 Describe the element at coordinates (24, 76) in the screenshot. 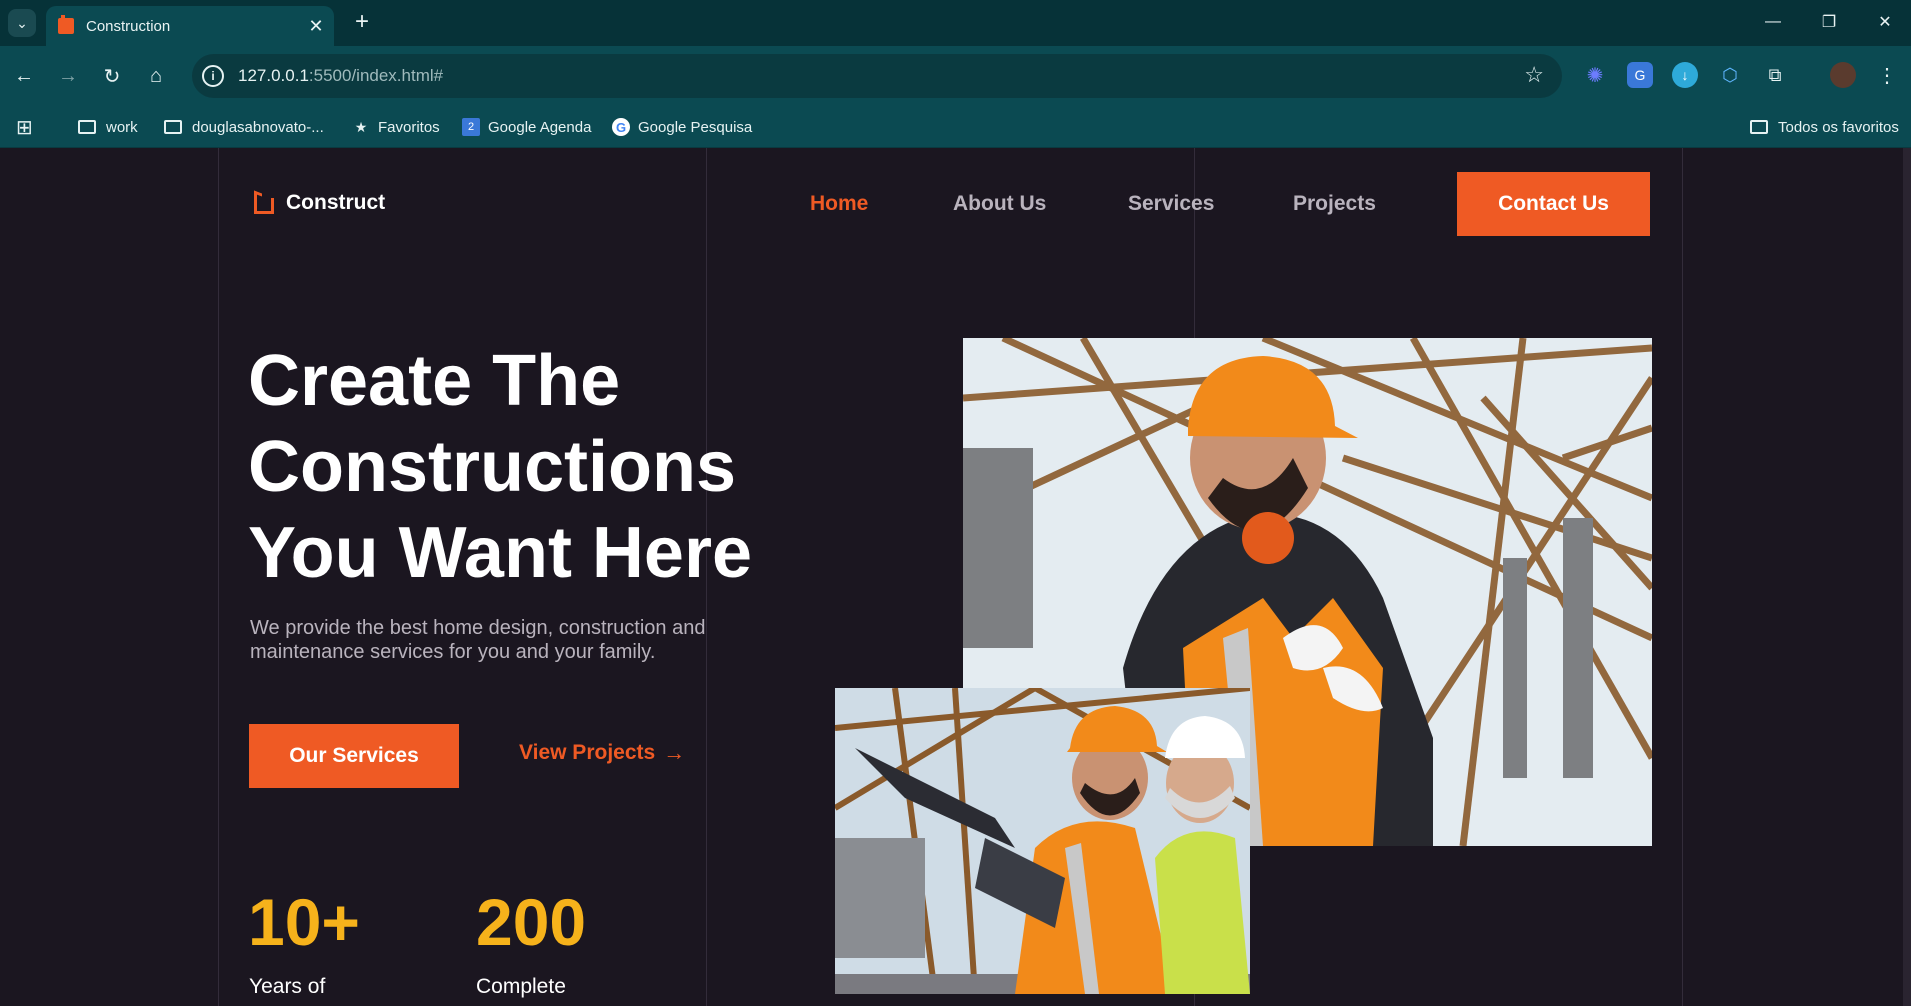

I see `back-icon: ←` at that location.